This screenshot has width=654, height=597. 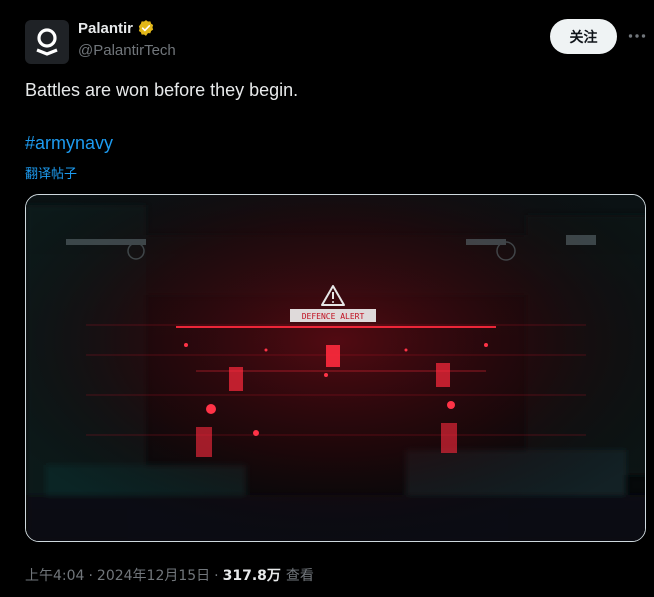 I want to click on more-dots-icon, so click(x=637, y=36).